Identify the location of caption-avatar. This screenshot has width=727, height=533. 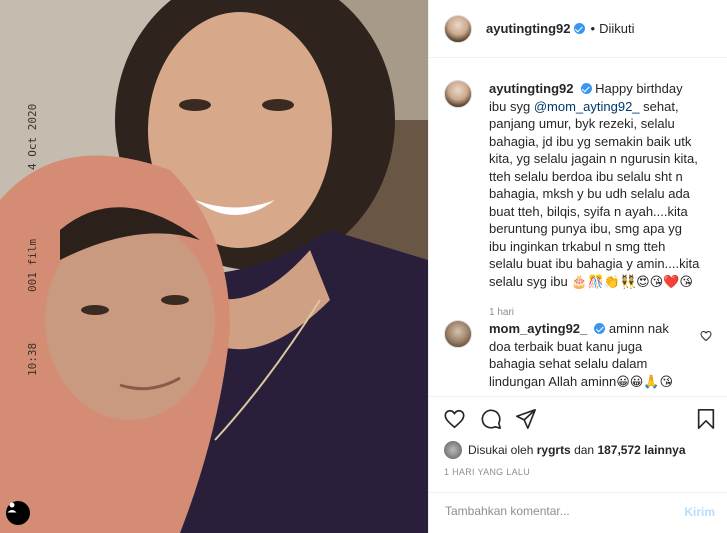
(458, 94).